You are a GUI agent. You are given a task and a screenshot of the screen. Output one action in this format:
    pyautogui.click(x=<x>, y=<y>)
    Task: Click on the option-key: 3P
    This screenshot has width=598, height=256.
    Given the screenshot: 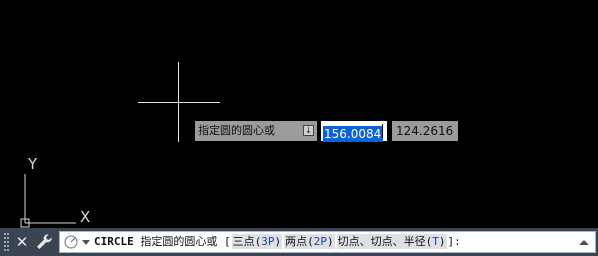 What is the action you would take?
    pyautogui.click(x=268, y=241)
    